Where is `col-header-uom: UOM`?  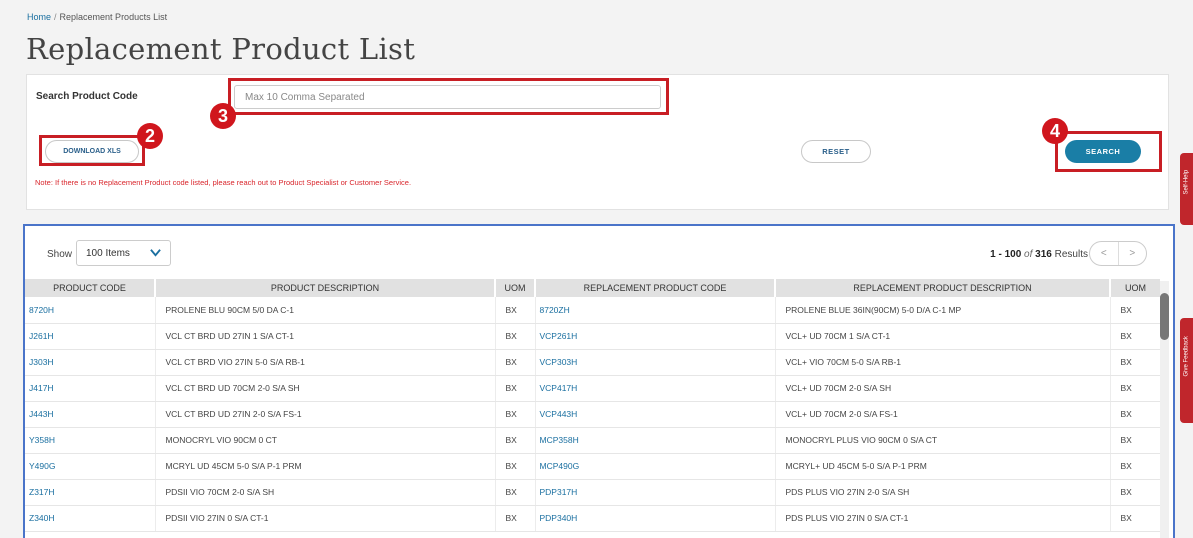 col-header-uom: UOM is located at coordinates (515, 288).